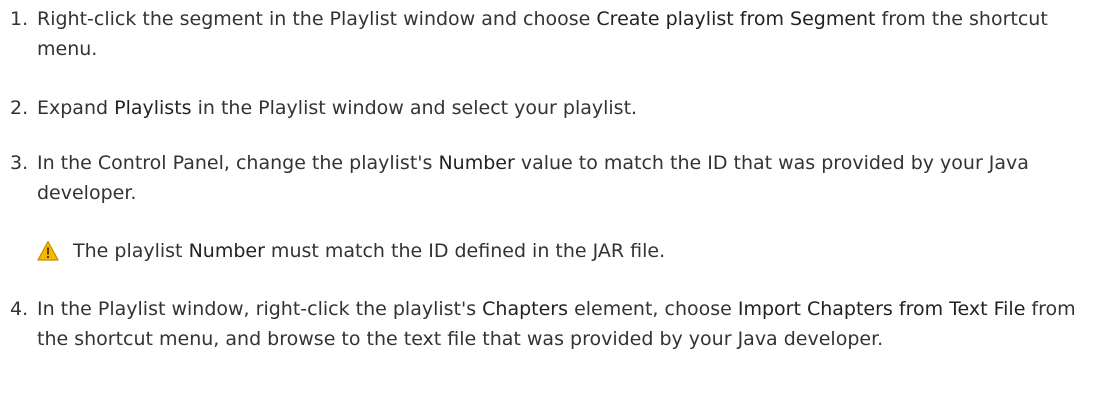 This screenshot has width=1120, height=398. Describe the element at coordinates (76, 108) in the screenshot. I see `step-text-part: Expand` at that location.